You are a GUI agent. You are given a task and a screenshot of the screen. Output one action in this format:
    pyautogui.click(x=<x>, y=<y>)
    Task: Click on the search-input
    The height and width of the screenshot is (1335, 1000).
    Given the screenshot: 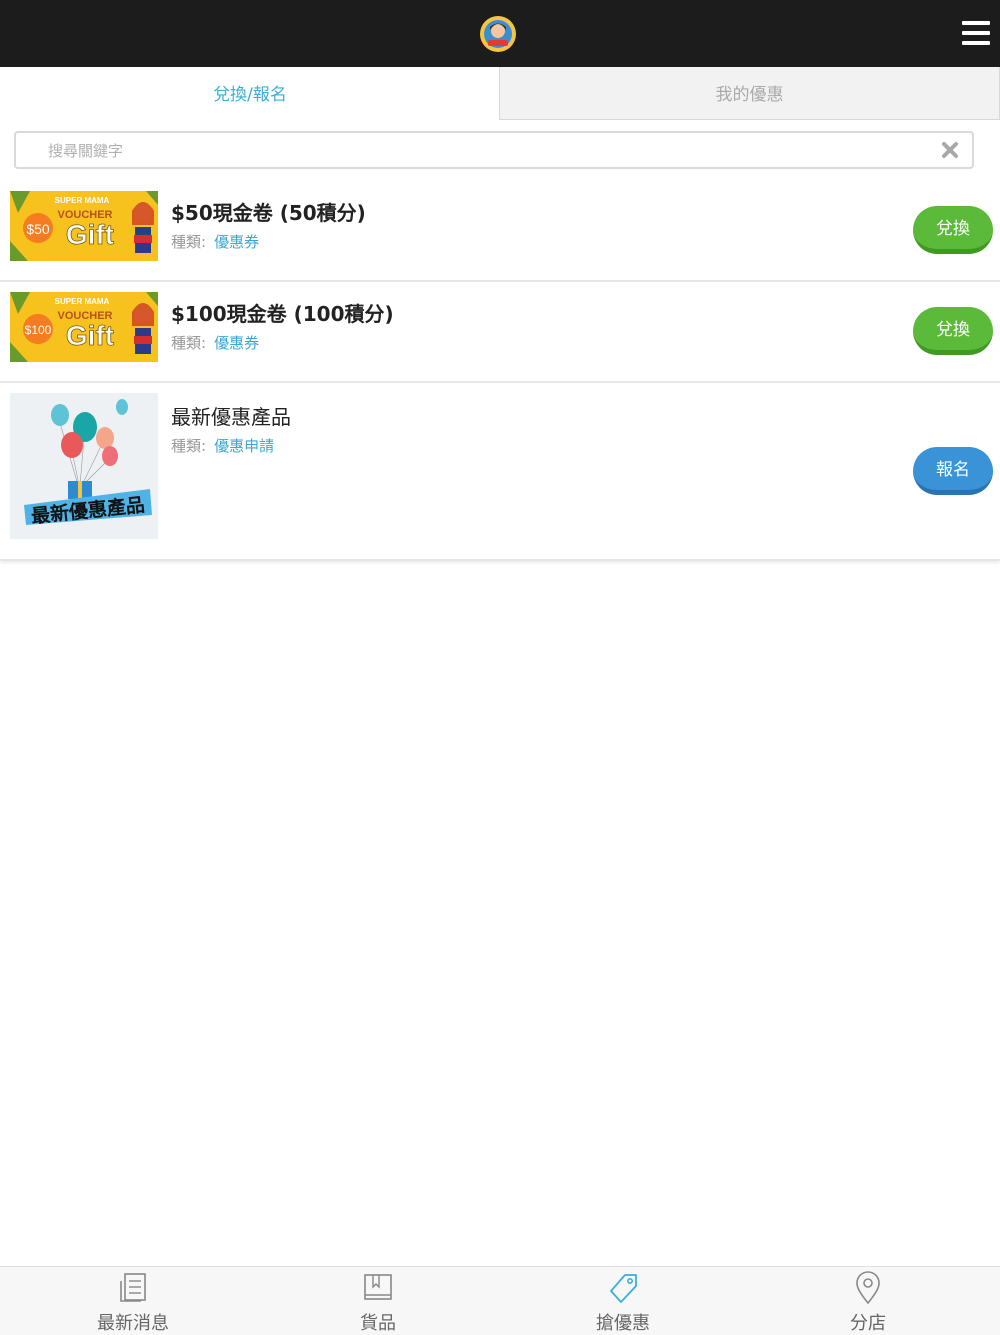 What is the action you would take?
    pyautogui.click(x=488, y=151)
    